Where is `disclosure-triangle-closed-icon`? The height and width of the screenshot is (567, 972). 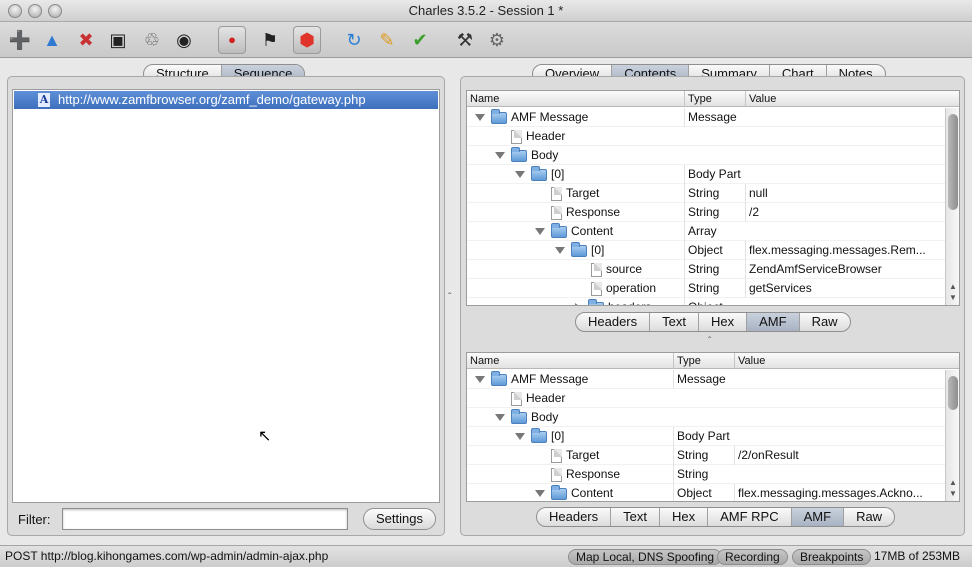 disclosure-triangle-closed-icon is located at coordinates (578, 303).